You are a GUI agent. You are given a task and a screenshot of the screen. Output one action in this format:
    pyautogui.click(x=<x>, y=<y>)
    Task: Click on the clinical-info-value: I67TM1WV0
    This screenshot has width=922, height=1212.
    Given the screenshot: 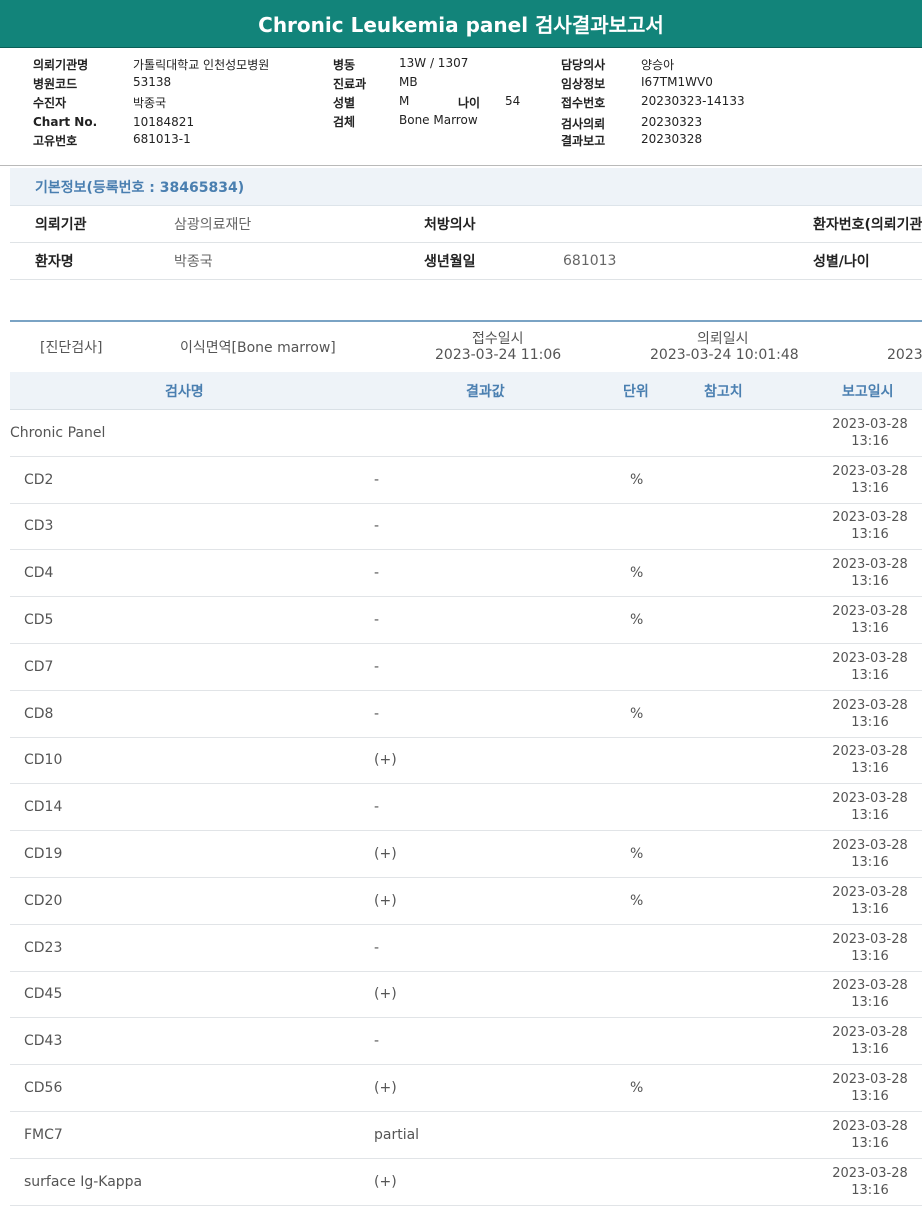 What is the action you would take?
    pyautogui.click(x=677, y=82)
    